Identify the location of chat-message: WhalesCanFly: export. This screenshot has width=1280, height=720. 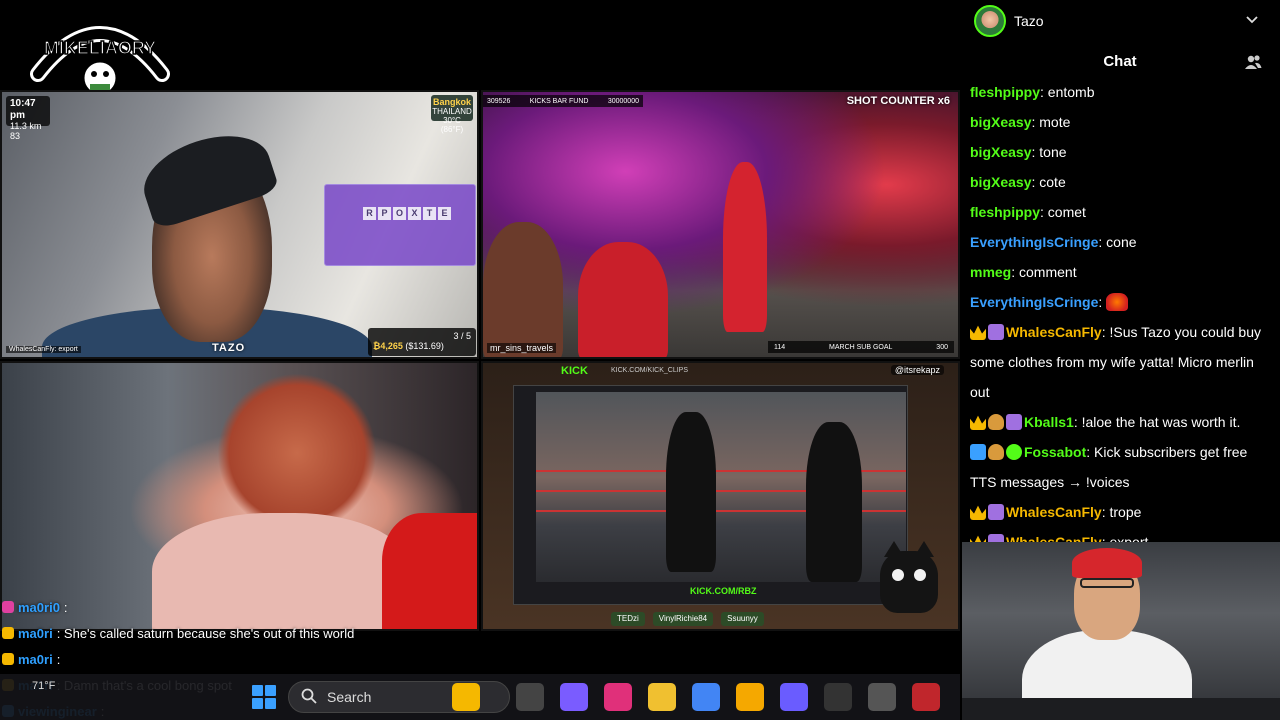
(1120, 534).